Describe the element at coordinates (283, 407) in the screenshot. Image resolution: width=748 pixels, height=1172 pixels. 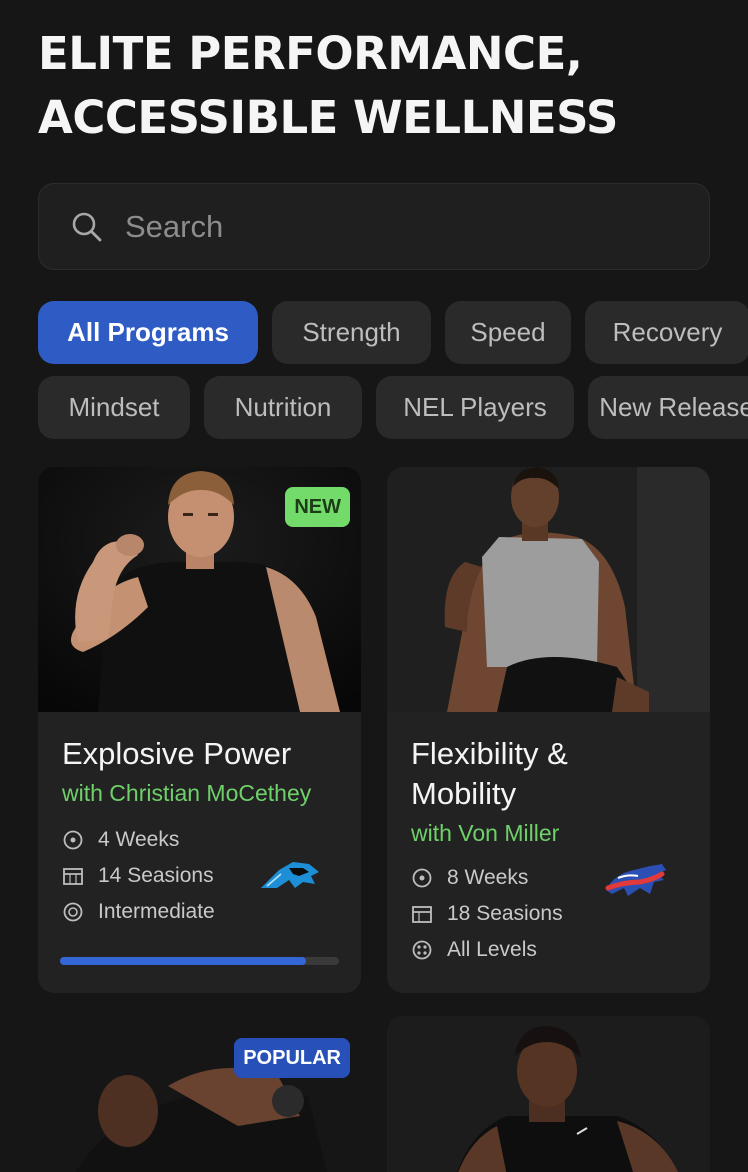
I see `filter-chip-nutrition: Nutrition` at that location.